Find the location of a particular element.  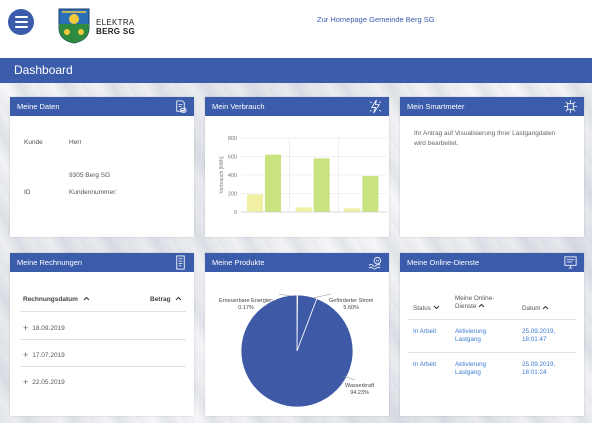

datum-column-header: Datum is located at coordinates (535, 309).